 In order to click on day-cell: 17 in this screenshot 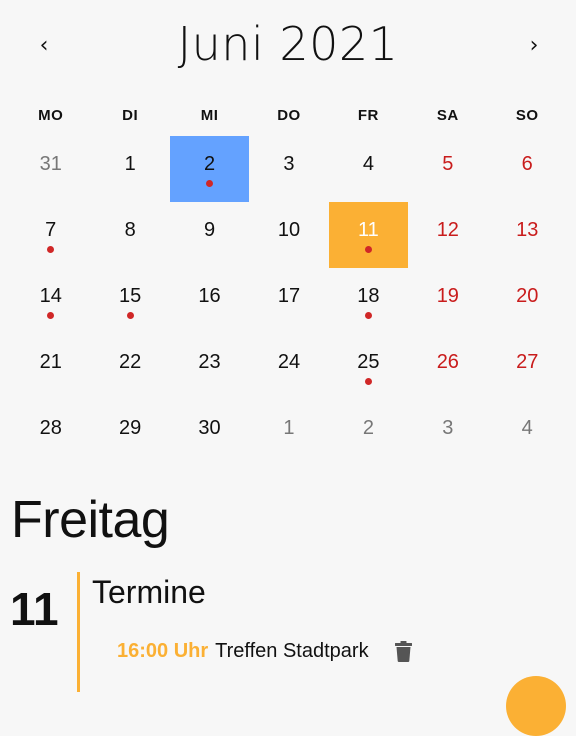, I will do `click(288, 301)`.